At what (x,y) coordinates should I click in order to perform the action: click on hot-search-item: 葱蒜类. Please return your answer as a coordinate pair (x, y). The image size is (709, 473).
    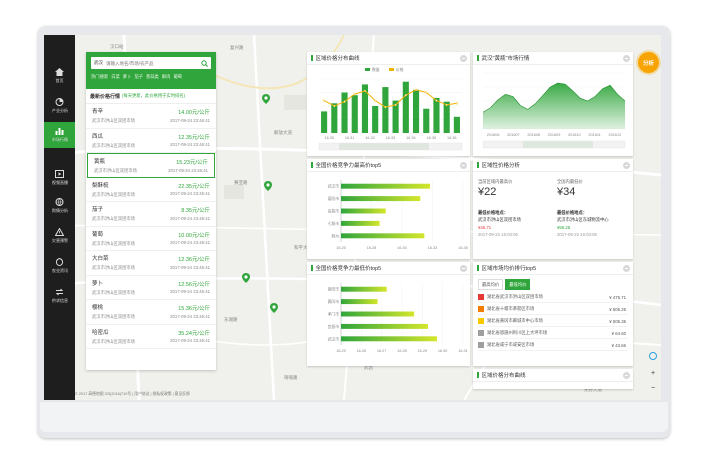
    Looking at the image, I should click on (152, 77).